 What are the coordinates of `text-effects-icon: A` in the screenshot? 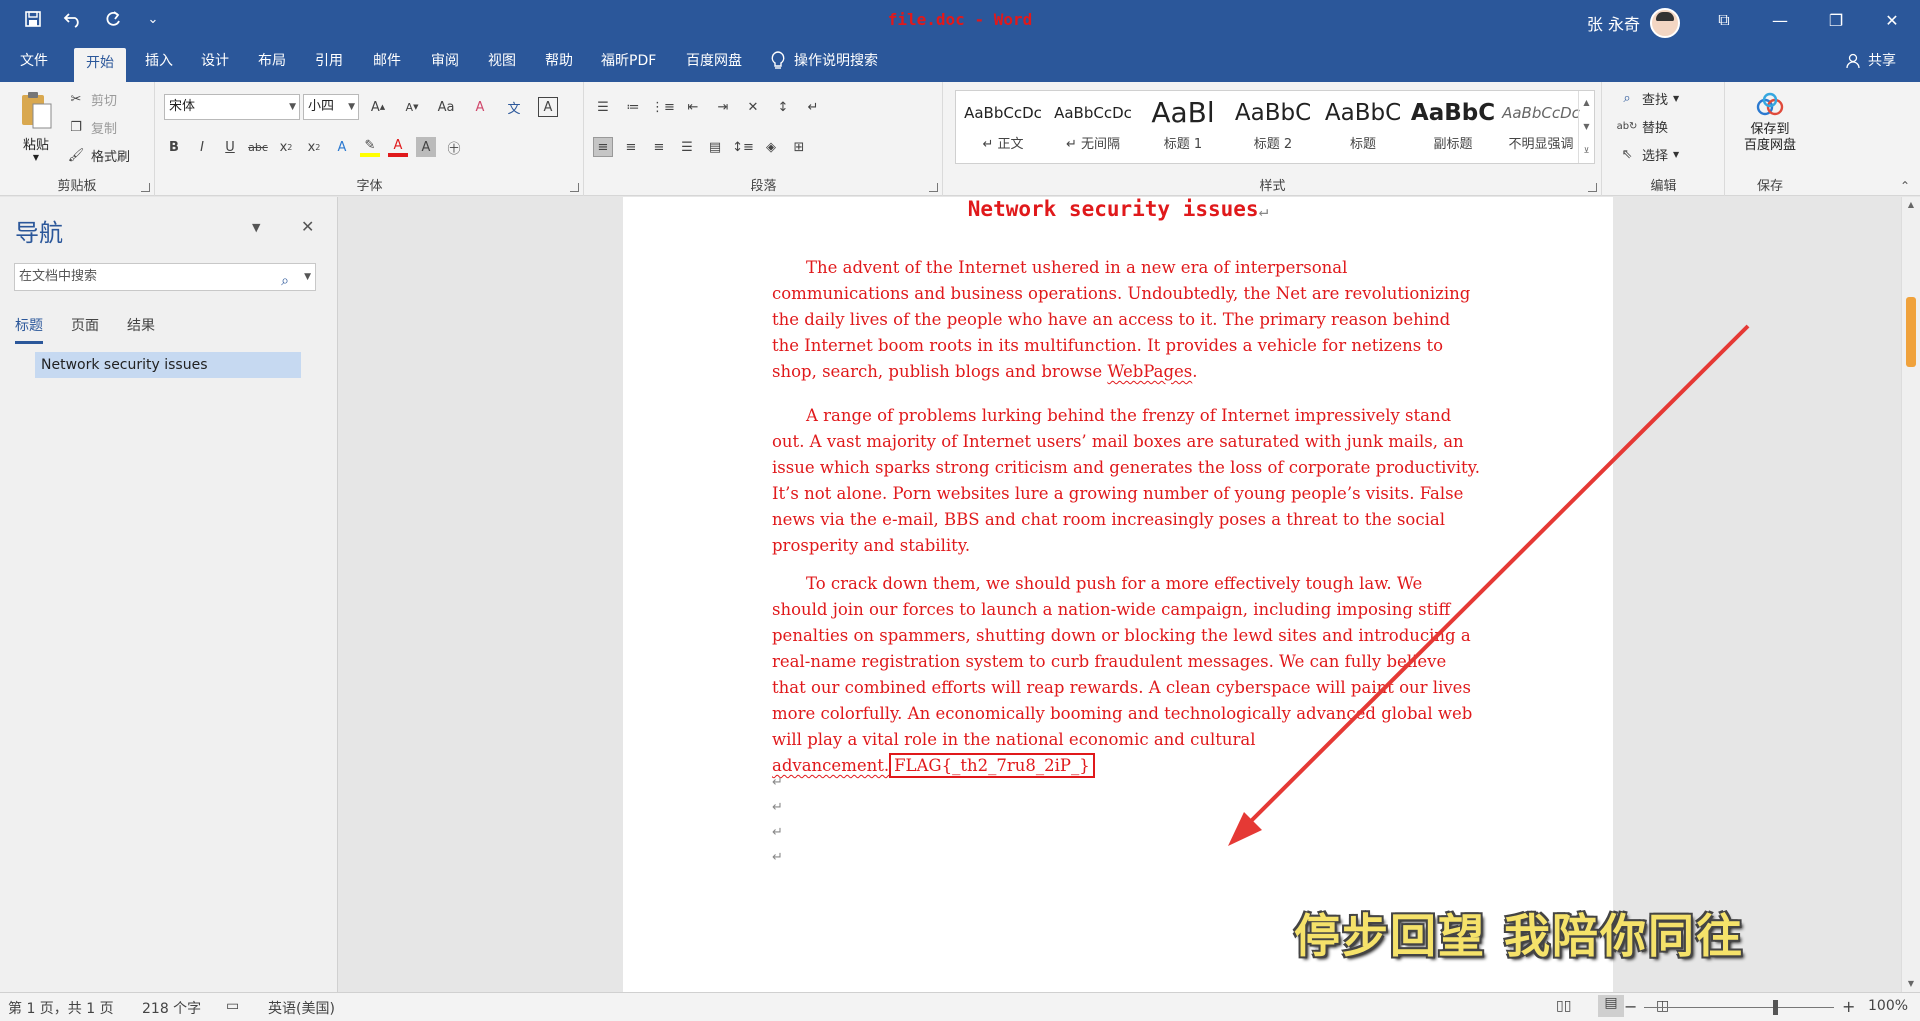 It's located at (342, 147).